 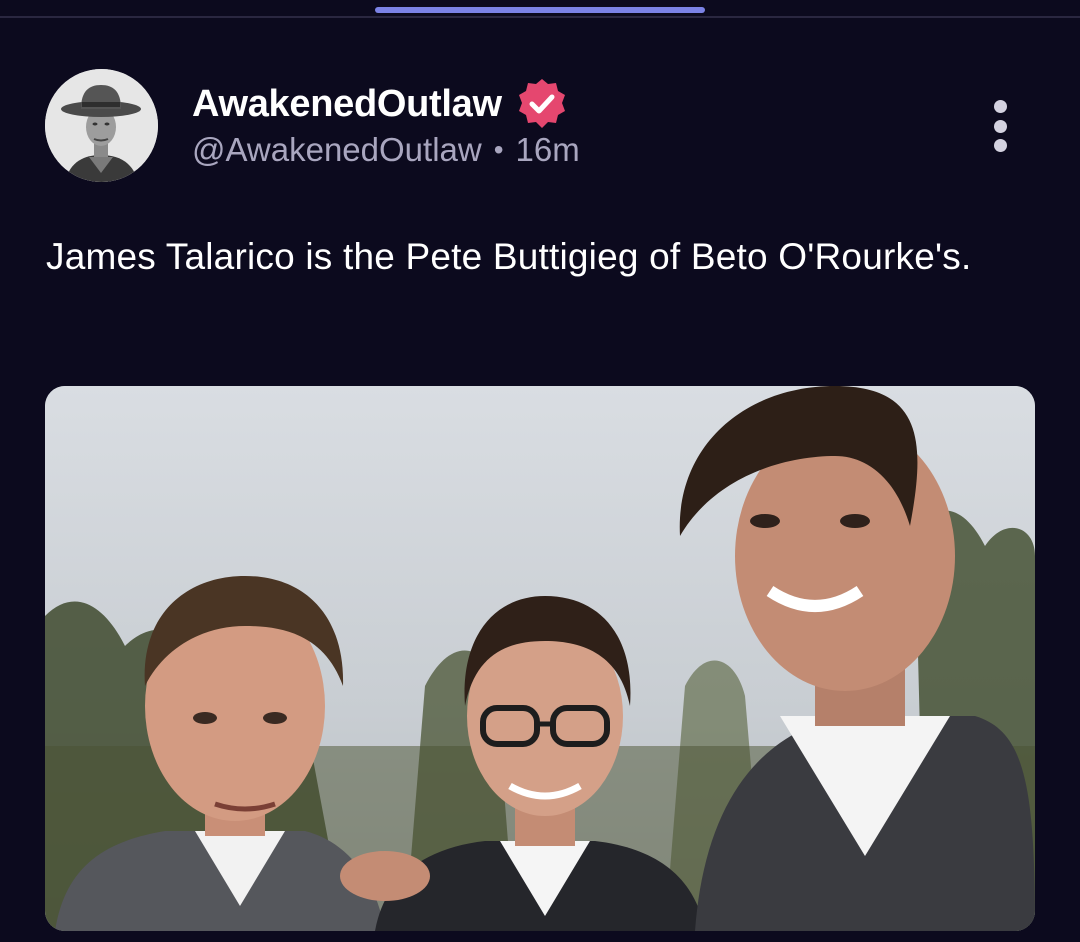 What do you see at coordinates (347, 104) in the screenshot?
I see `author-display-name: AwakenedOutlaw` at bounding box center [347, 104].